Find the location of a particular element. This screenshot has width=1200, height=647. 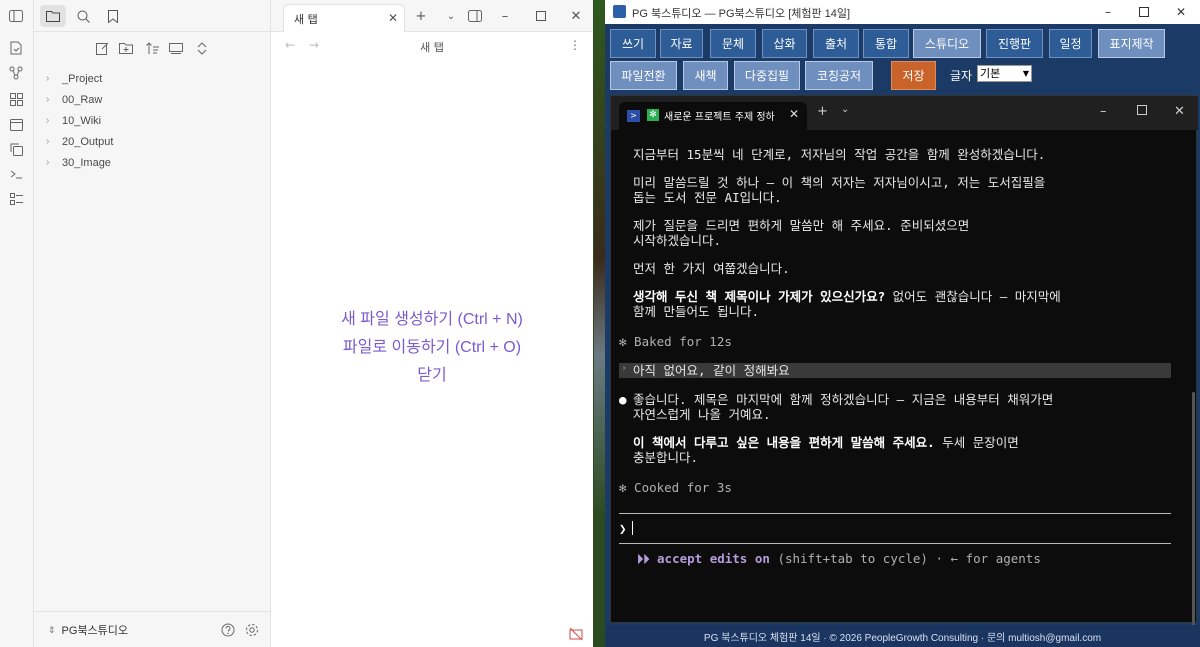

output-line: 시작하겠습니다. is located at coordinates (677, 240).